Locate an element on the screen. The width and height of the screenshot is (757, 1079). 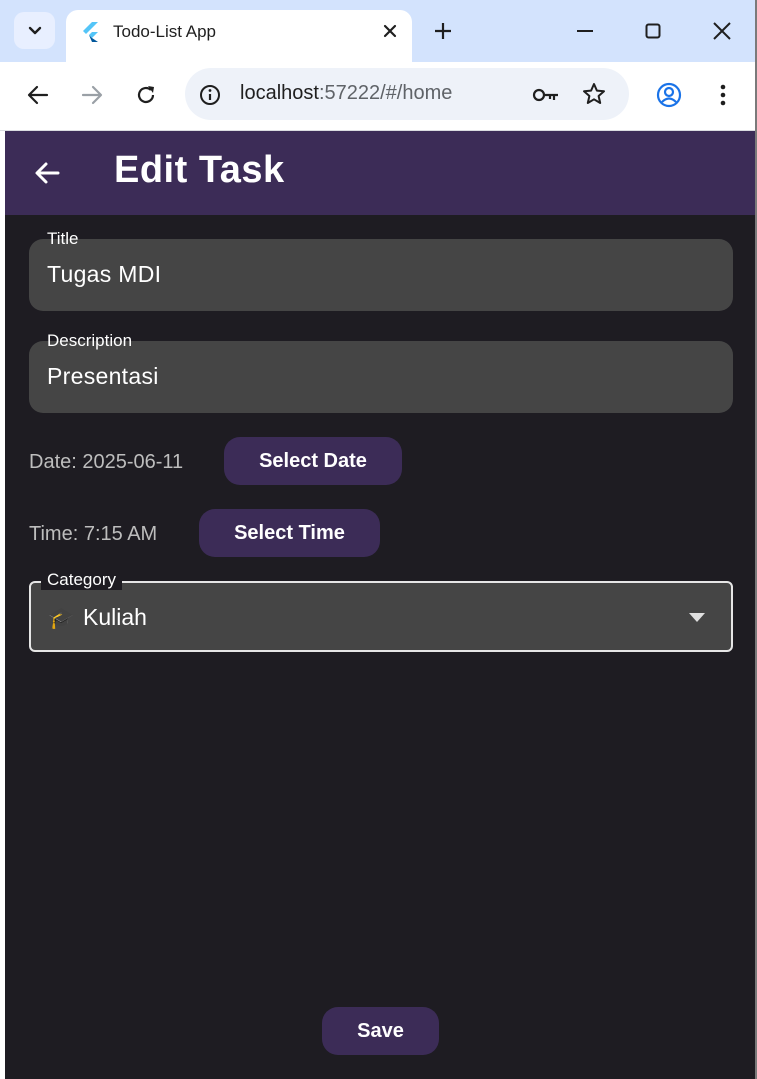
minimize-button is located at coordinates (585, 31).